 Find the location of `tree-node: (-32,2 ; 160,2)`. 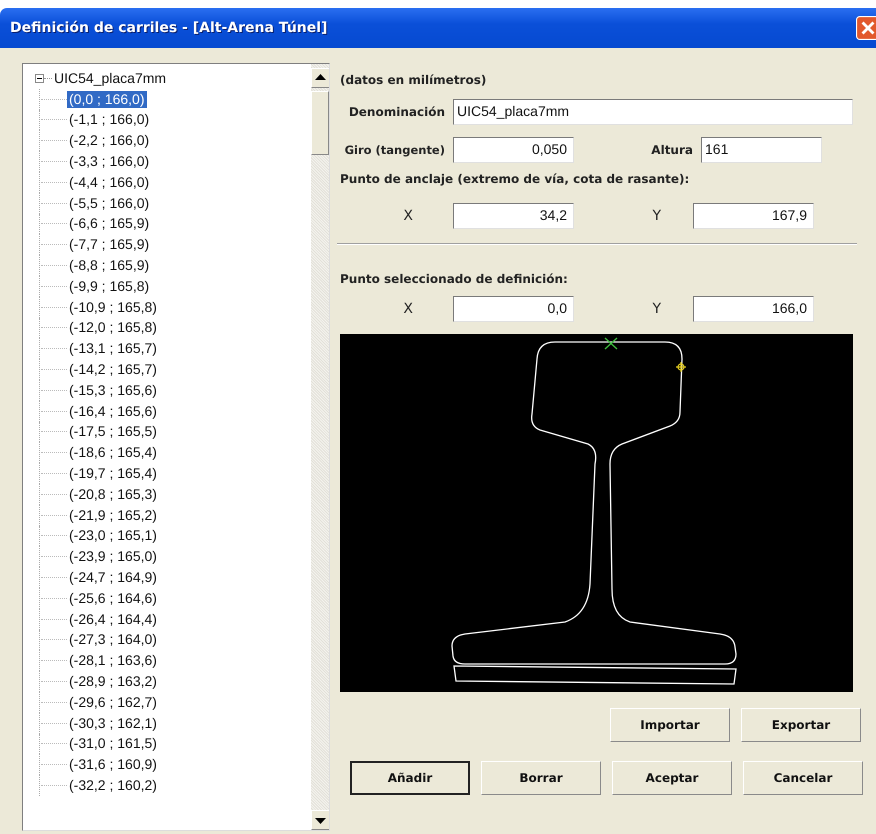

tree-node: (-32,2 ; 160,2) is located at coordinates (113, 785).